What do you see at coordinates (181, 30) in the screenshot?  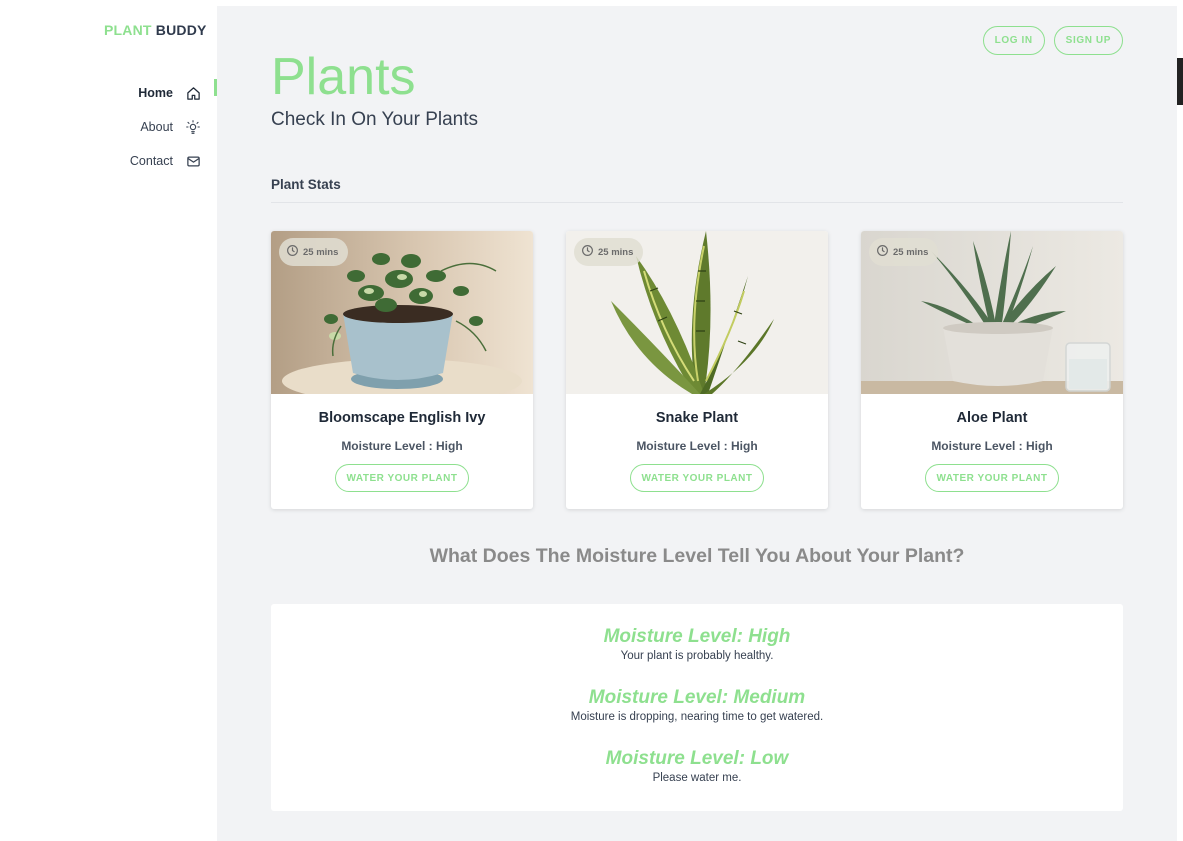 I see `brand-logo-rest: BUDDY` at bounding box center [181, 30].